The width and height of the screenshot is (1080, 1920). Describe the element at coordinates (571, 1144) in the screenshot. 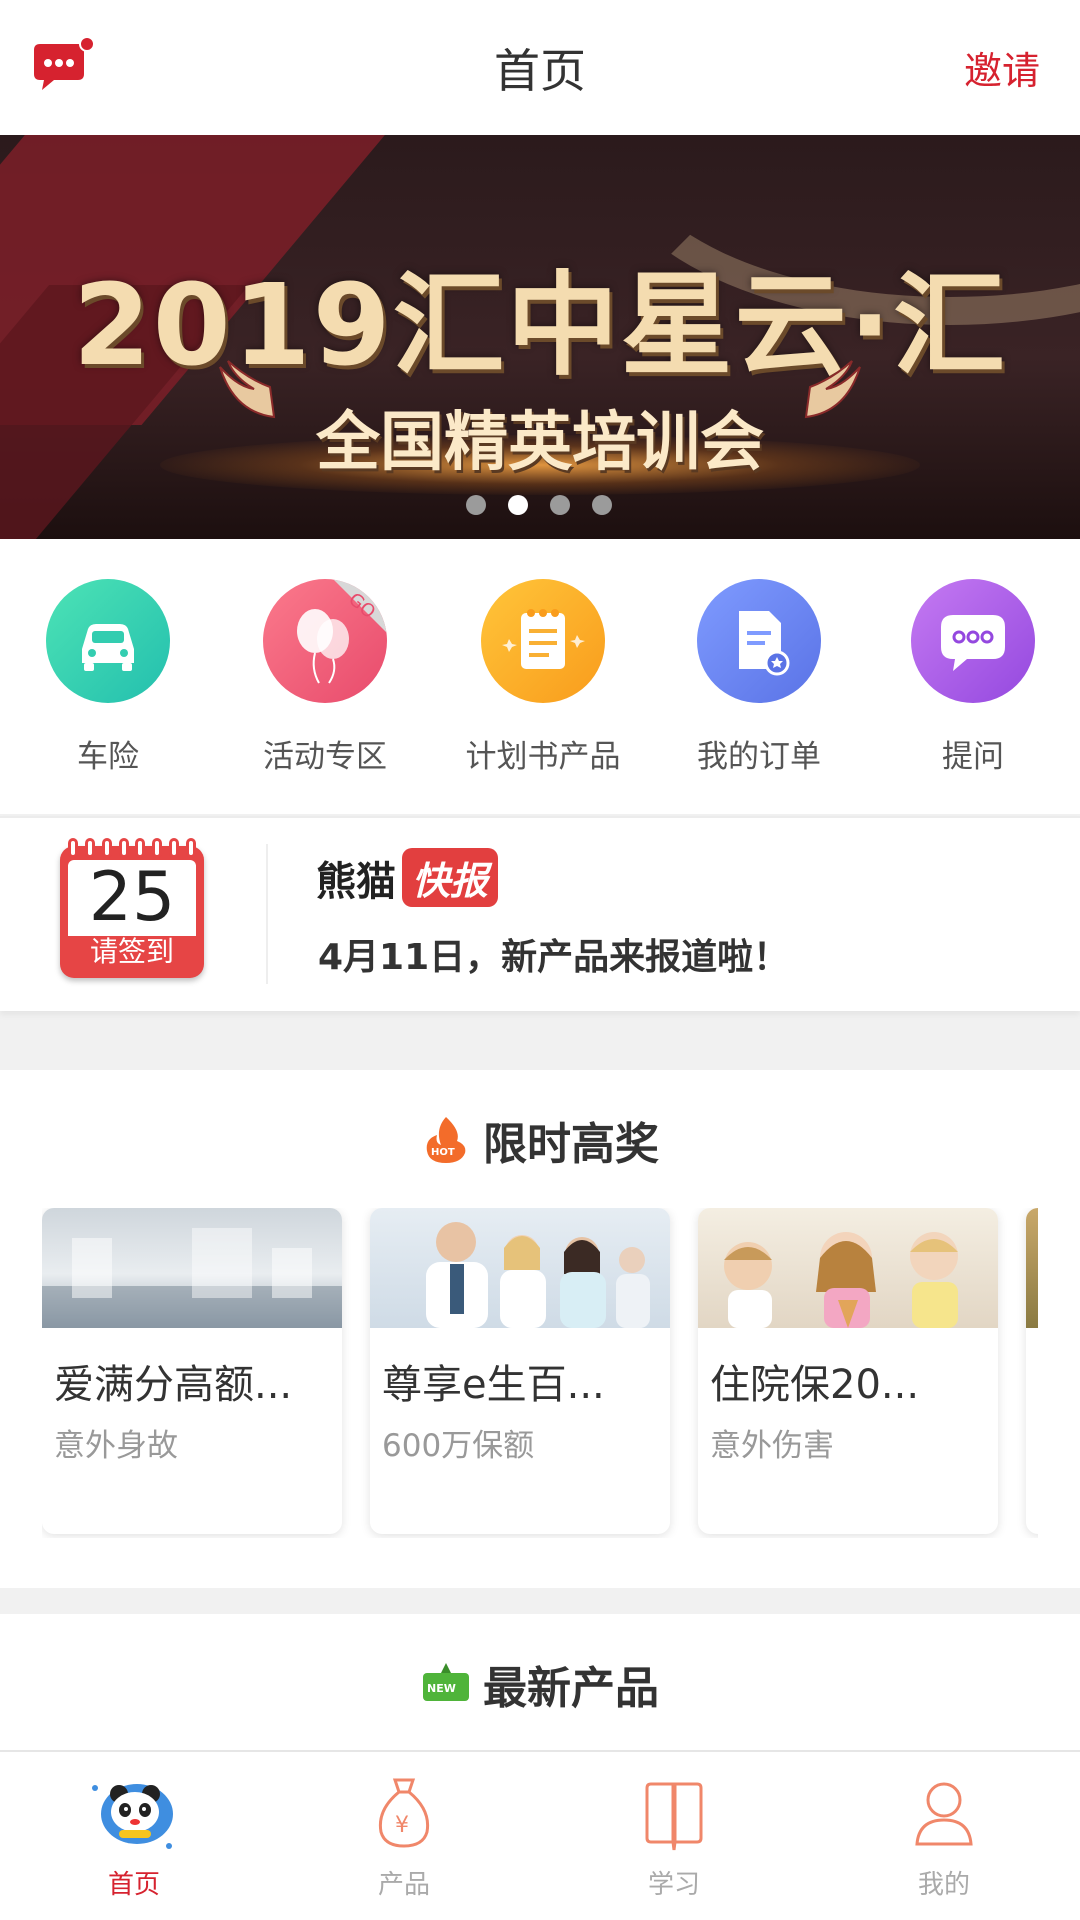

I see `hot-section-title: 限时高奖` at that location.